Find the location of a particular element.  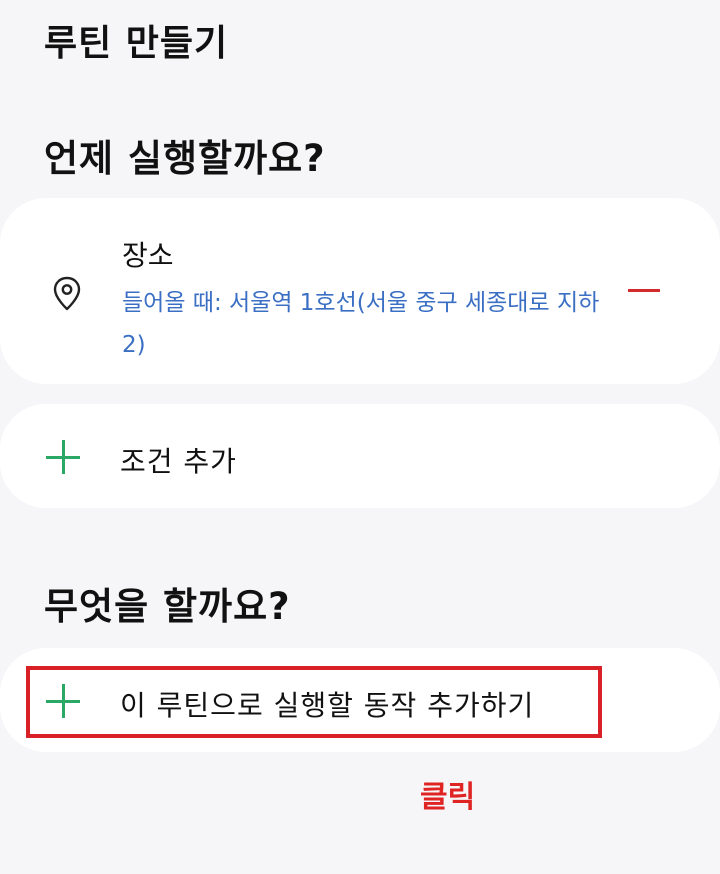

add-condition-button: 조건 추가 is located at coordinates (360, 456).